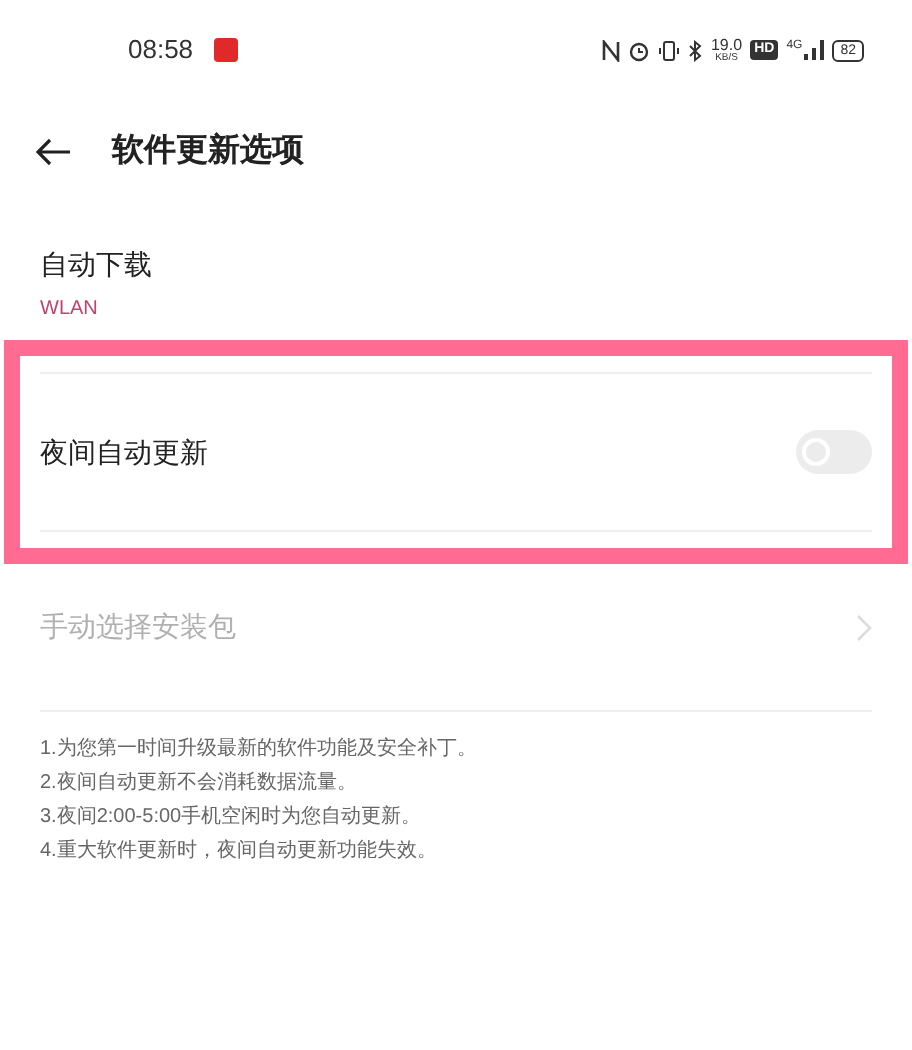 This screenshot has height=1050, width=912. What do you see at coordinates (161, 50) in the screenshot?
I see `clock: 08:58` at bounding box center [161, 50].